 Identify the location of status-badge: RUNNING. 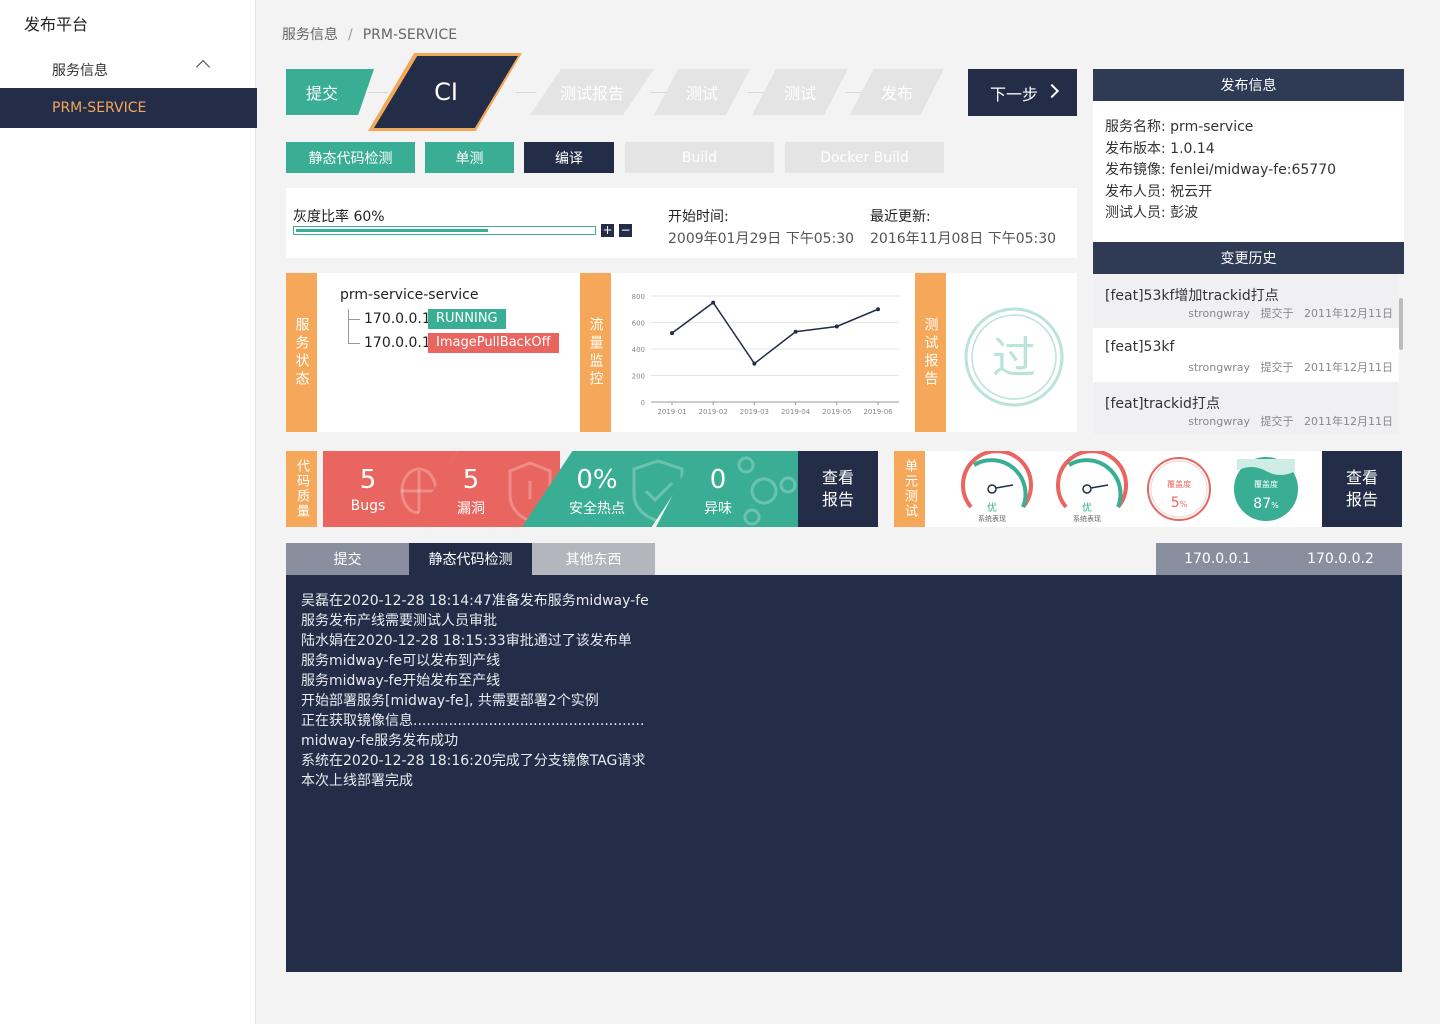
(467, 319).